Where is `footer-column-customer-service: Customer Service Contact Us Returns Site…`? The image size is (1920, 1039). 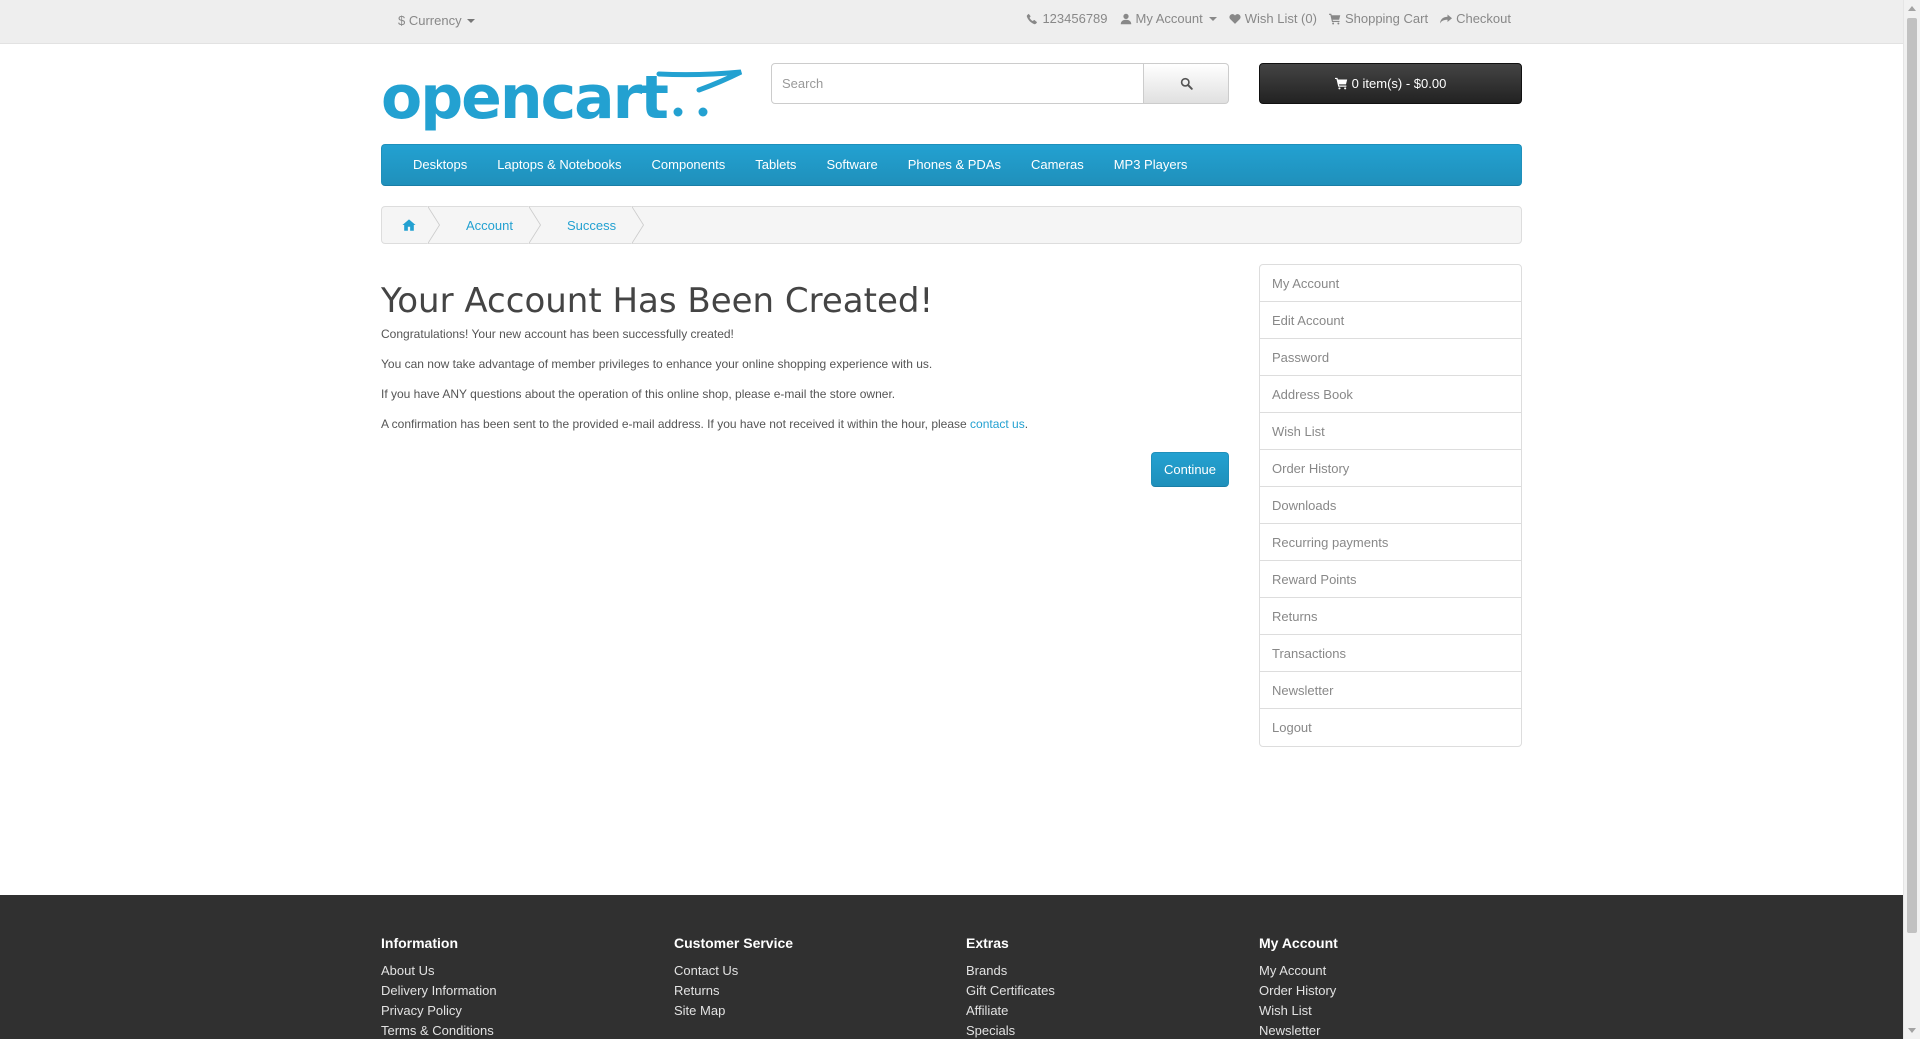 footer-column-customer-service: Customer Service Contact Us Returns Site… is located at coordinates (733, 978).